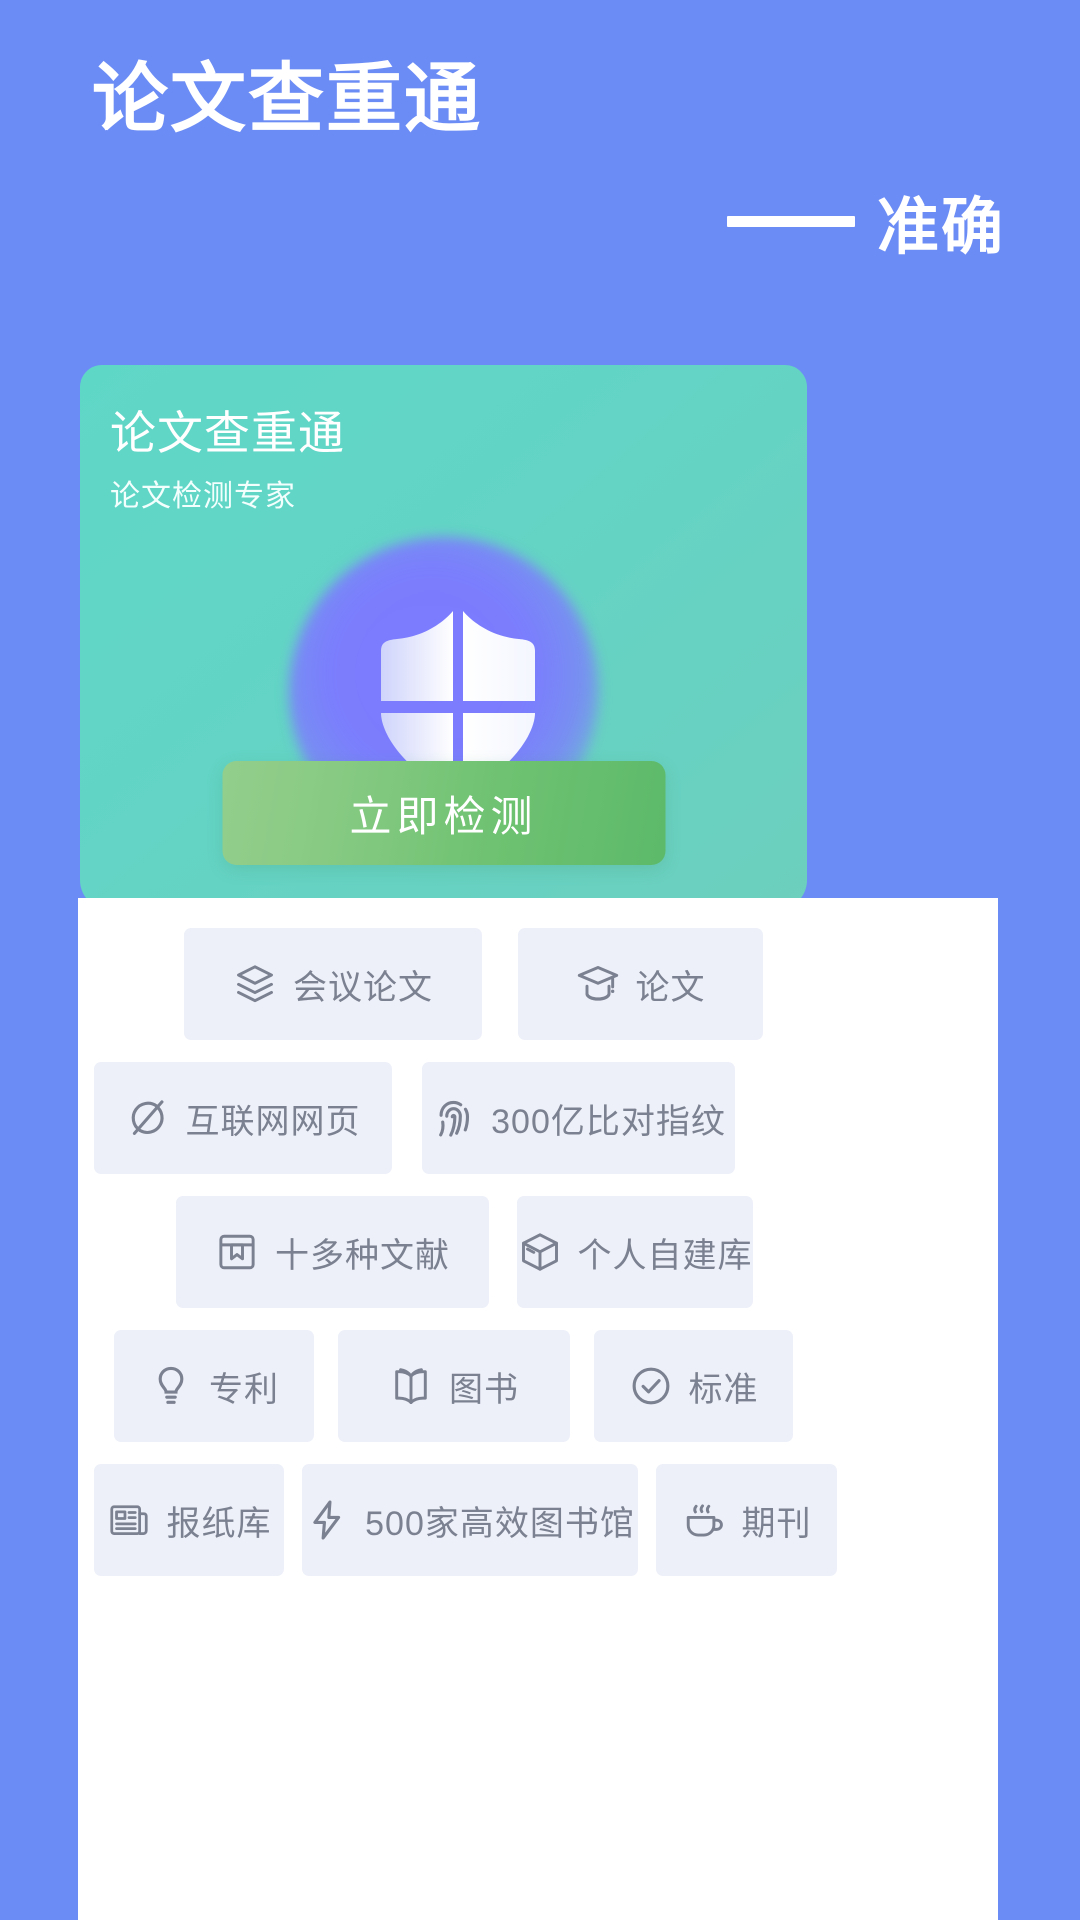 The width and height of the screenshot is (1080, 1920). What do you see at coordinates (227, 433) in the screenshot?
I see `card-title: 论文查重通` at bounding box center [227, 433].